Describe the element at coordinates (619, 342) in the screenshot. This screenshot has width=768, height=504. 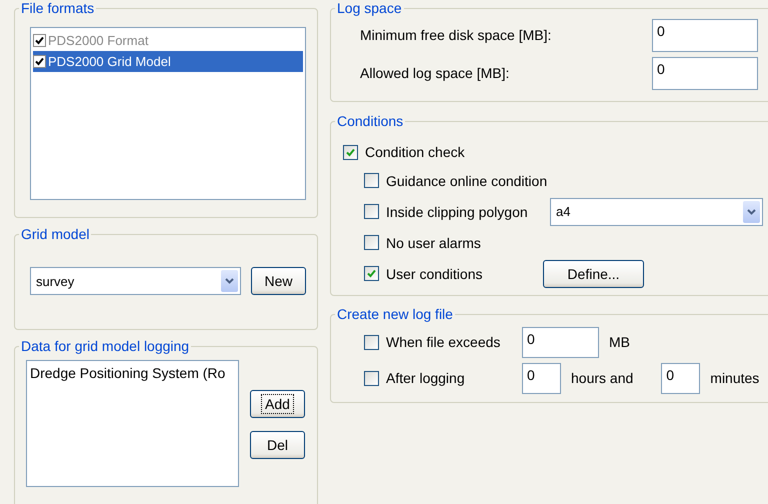
I see `unit-label: MB` at that location.